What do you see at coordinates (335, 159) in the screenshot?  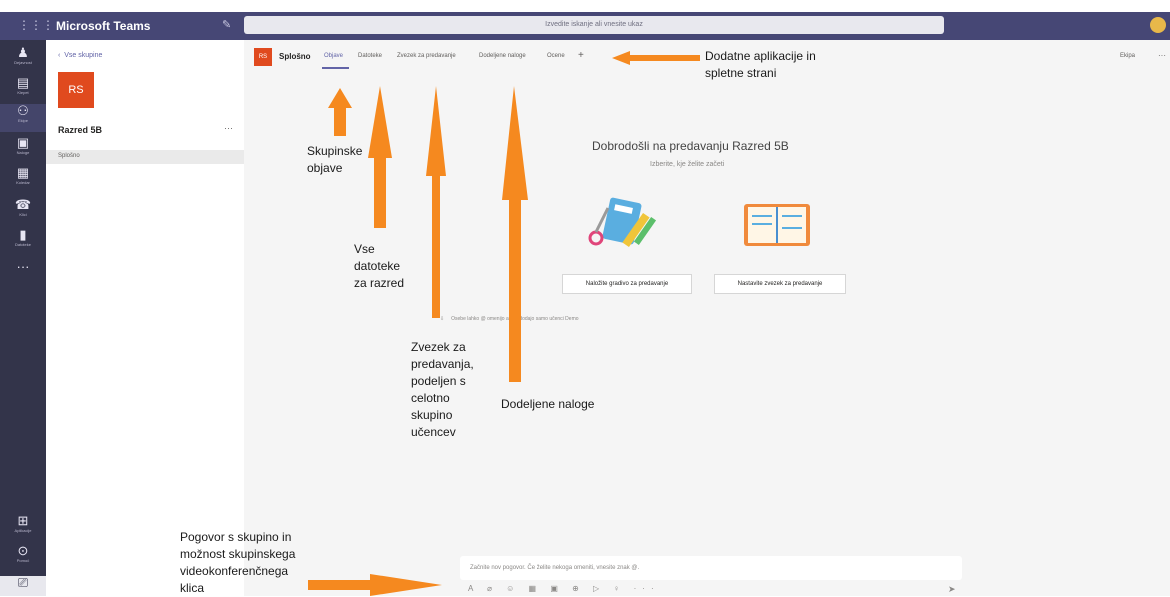 I see `annotation-posts: Skupinske objave` at bounding box center [335, 159].